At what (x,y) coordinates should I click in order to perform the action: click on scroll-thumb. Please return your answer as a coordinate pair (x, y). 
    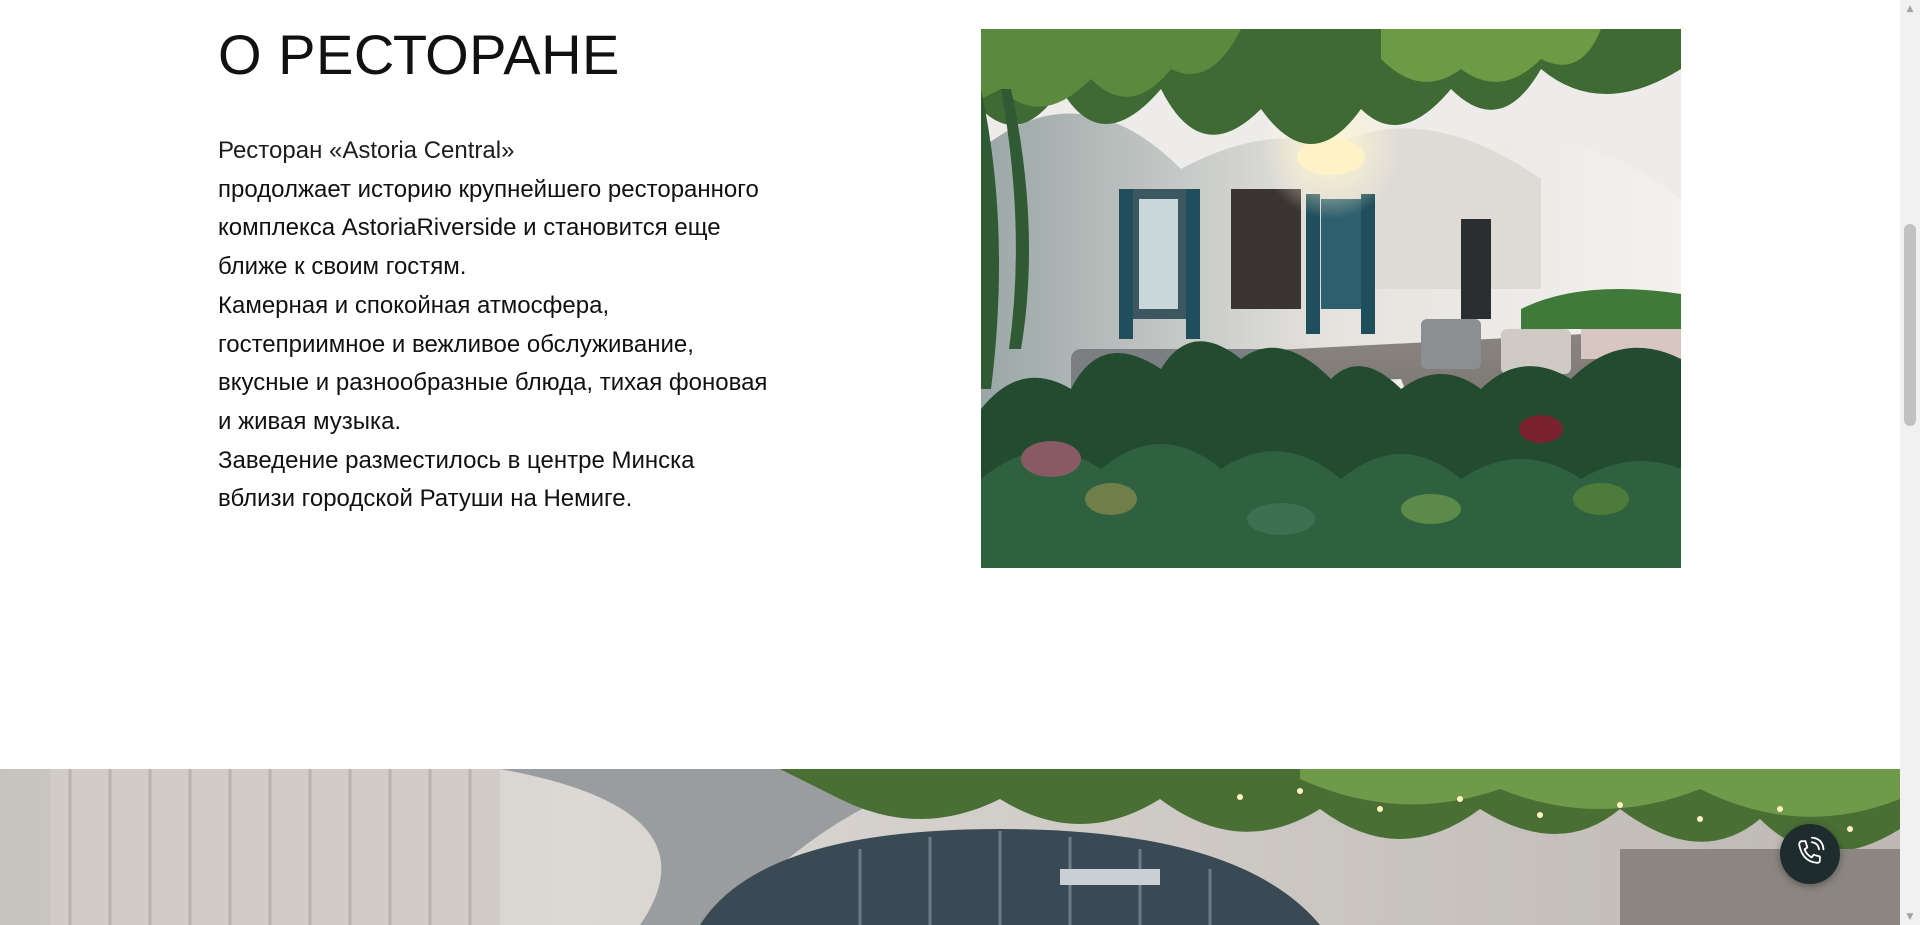
    Looking at the image, I should click on (1910, 325).